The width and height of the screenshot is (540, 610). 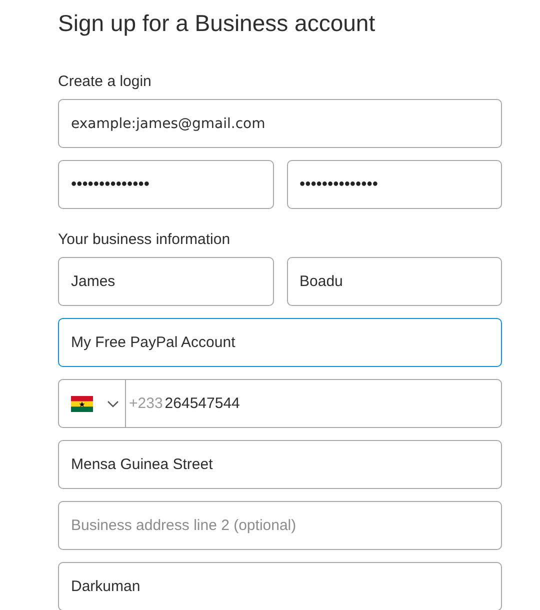 I want to click on text-field: Boadu, so click(x=394, y=281).